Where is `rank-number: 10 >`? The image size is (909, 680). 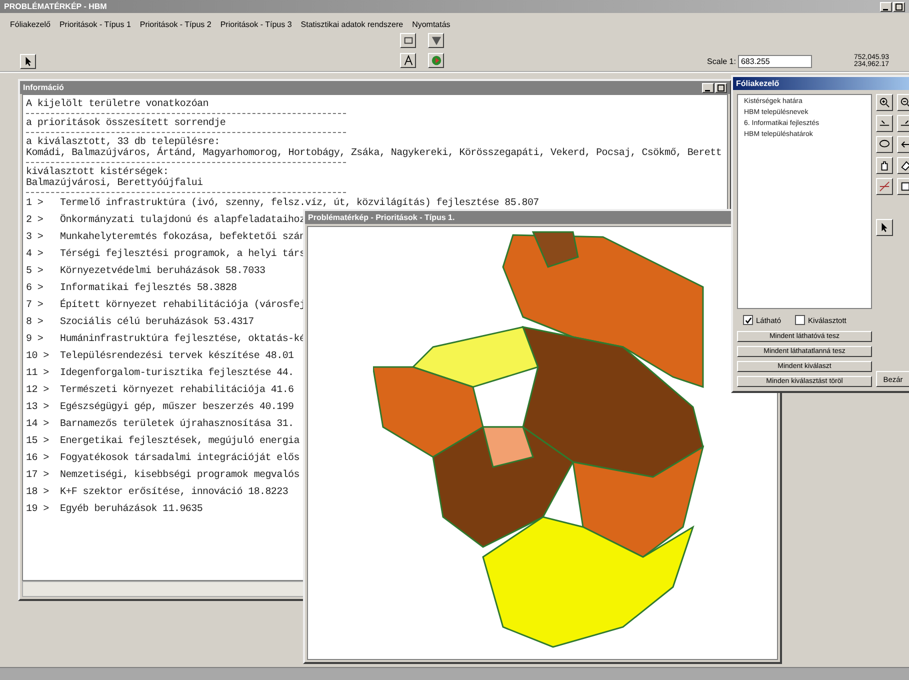
rank-number: 10 > is located at coordinates (38, 356).